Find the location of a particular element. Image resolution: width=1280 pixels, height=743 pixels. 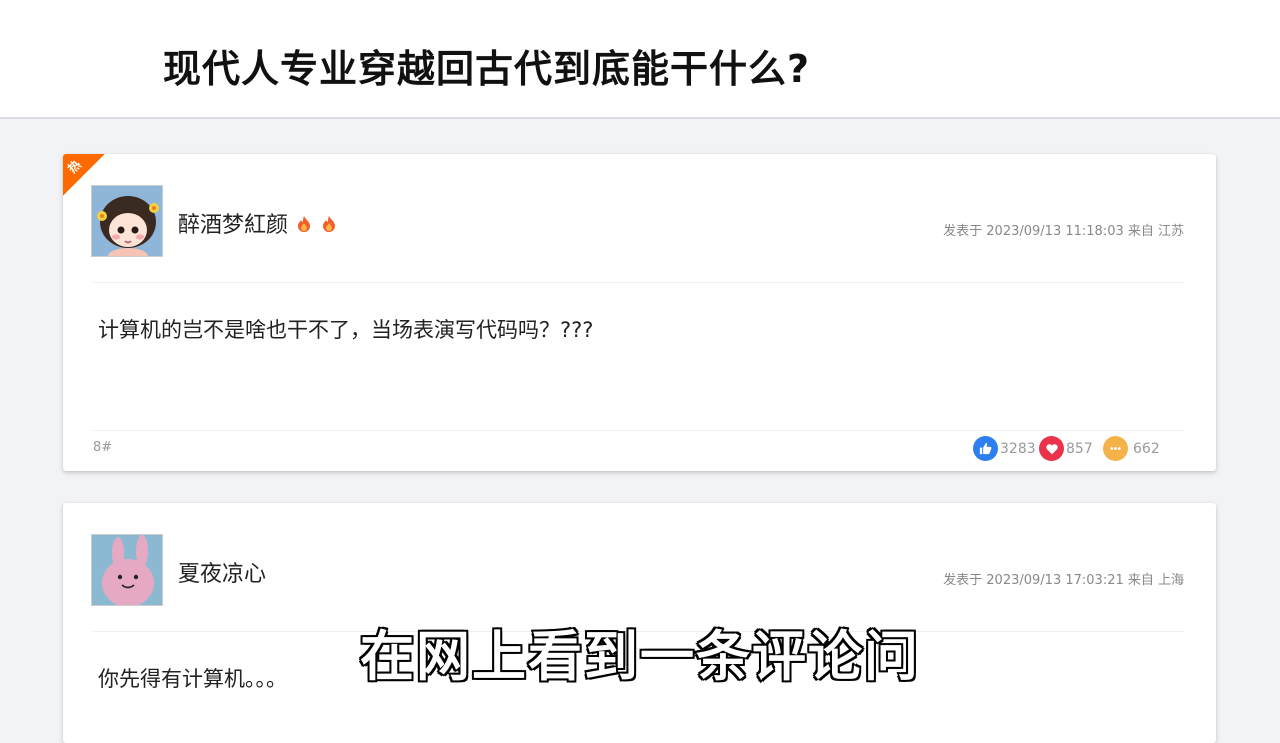

heart-button: 857 is located at coordinates (1066, 448).